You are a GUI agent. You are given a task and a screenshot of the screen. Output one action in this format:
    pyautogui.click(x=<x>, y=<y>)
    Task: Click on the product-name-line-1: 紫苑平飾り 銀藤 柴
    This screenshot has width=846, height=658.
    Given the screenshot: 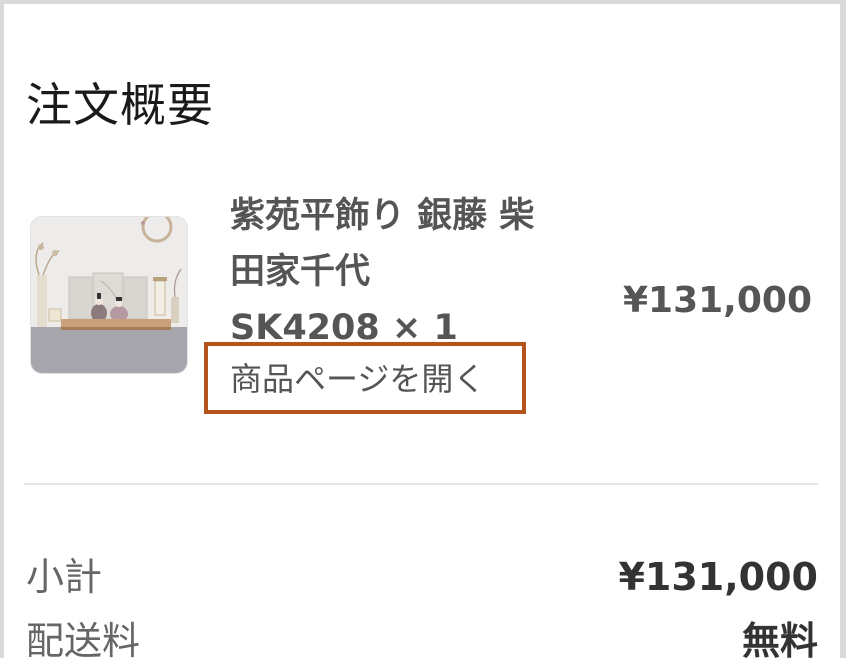 What is the action you would take?
    pyautogui.click(x=382, y=216)
    